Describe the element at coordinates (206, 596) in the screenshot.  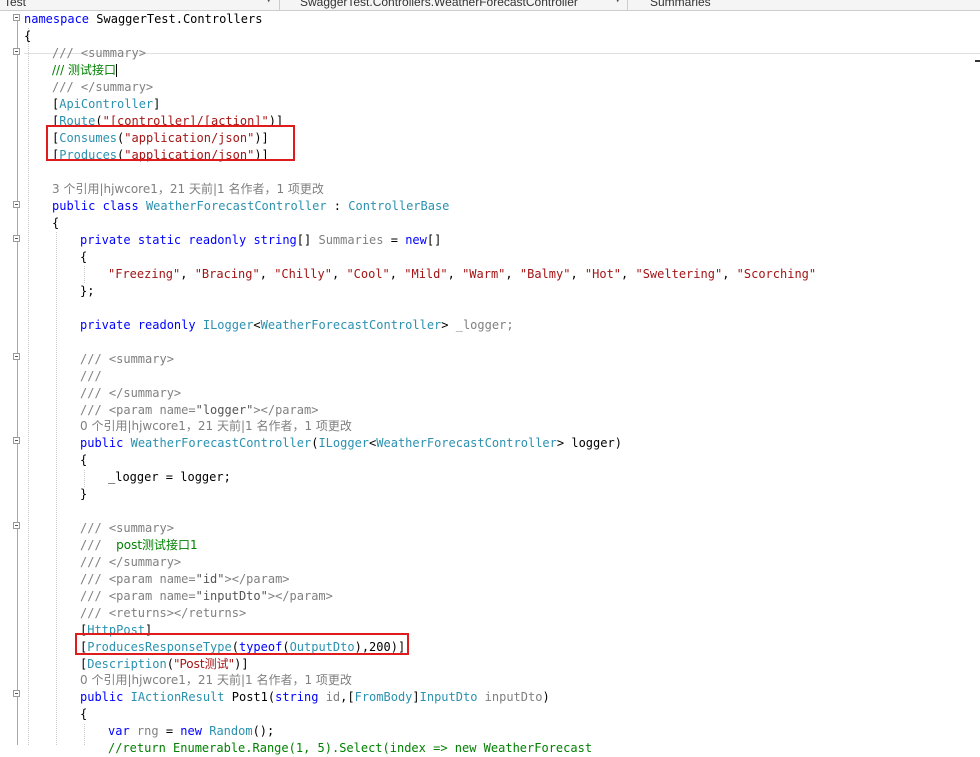
I see `doc-comment: /// <param name="inputDto"></param>` at that location.